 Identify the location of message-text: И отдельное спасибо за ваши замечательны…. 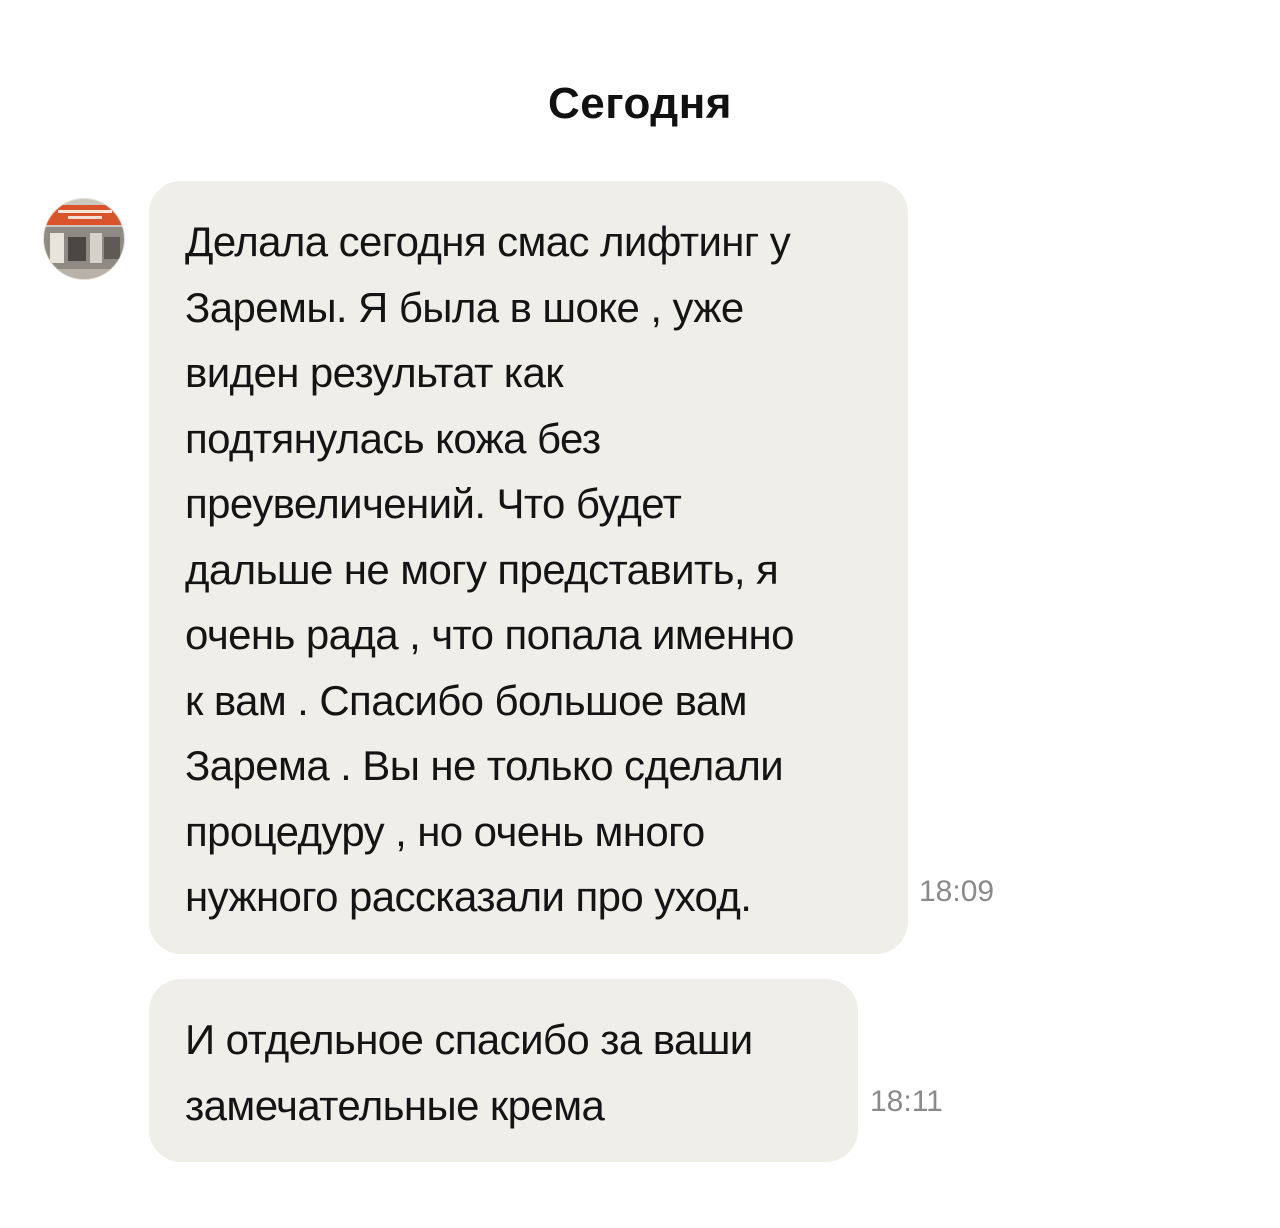
(469, 1072).